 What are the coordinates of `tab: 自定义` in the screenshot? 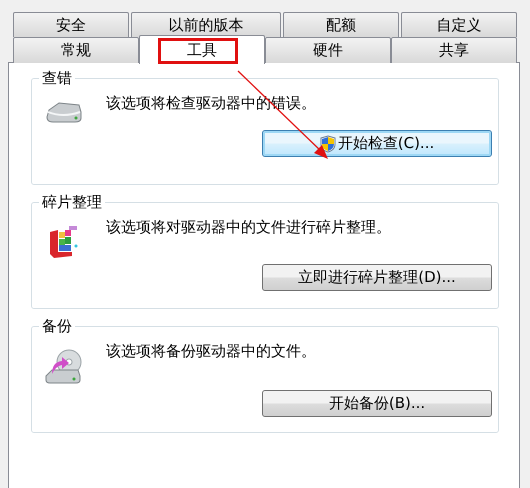 It's located at (459, 24).